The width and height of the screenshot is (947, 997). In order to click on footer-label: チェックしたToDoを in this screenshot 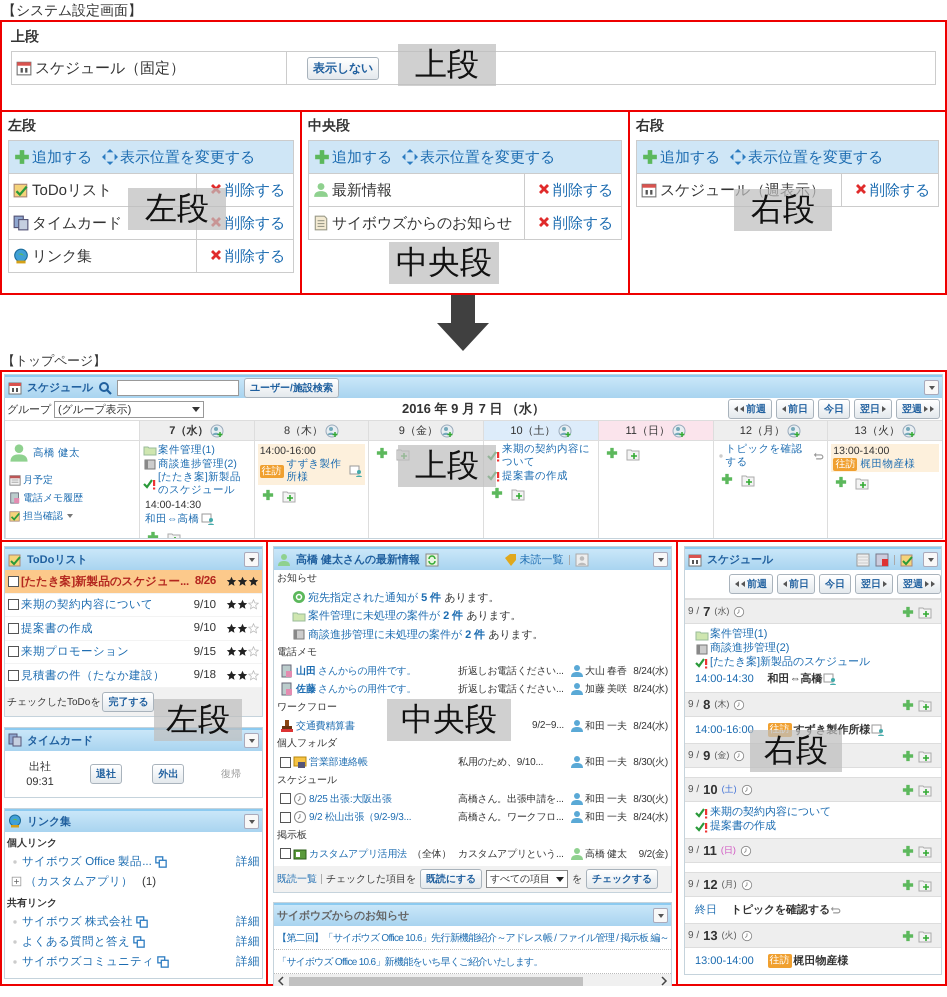, I will do `click(53, 702)`.